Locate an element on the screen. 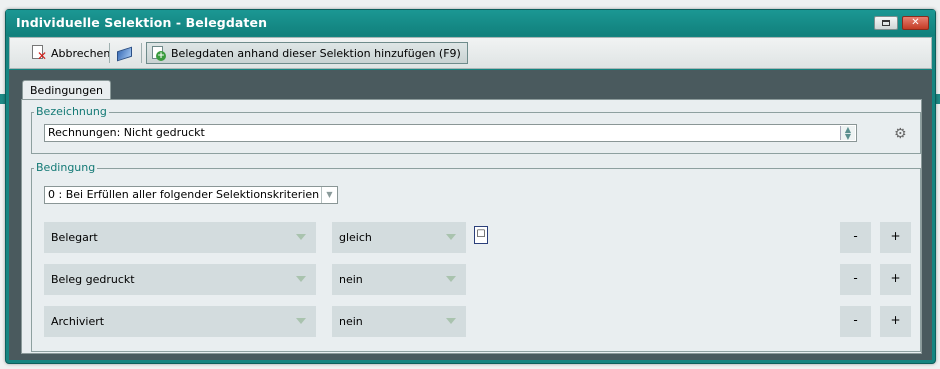  open-book-button is located at coordinates (125, 53).